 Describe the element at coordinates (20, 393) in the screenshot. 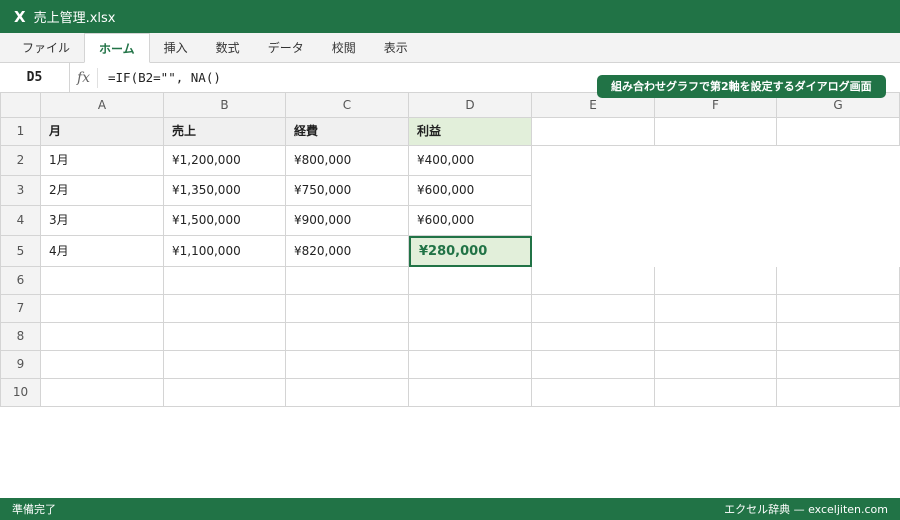

I see `row-header-10: 10` at that location.